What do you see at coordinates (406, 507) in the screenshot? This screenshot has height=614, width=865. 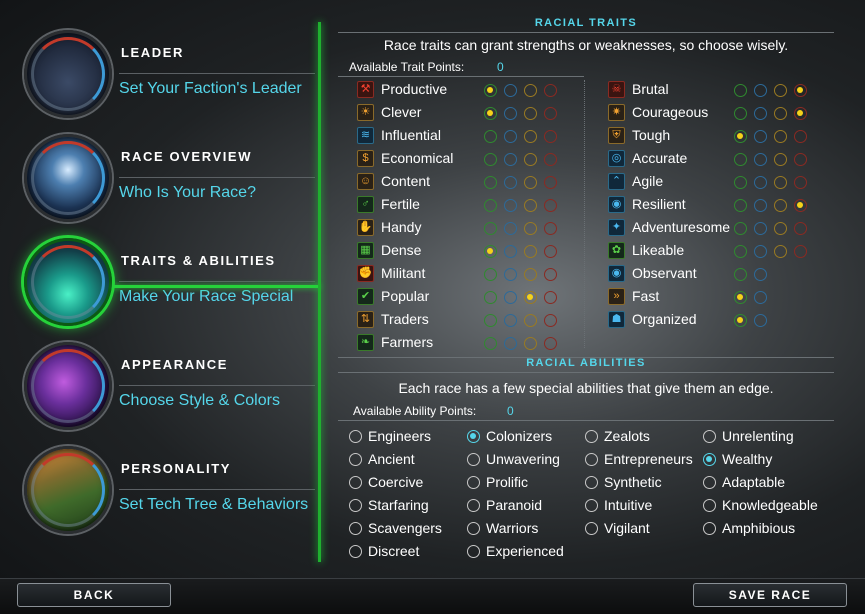 I see `ability-option-starfaring: Starfaring` at bounding box center [406, 507].